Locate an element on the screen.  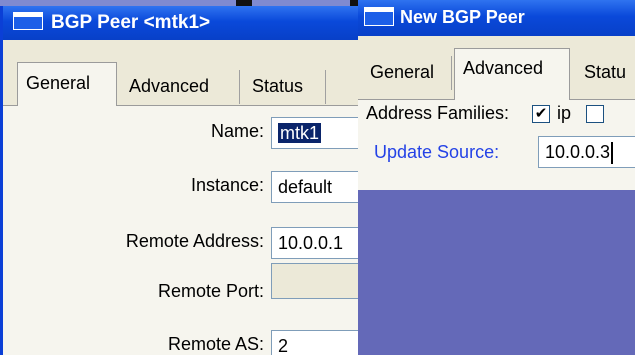
tab-strip: General Advanced Statu is located at coordinates (496, 68).